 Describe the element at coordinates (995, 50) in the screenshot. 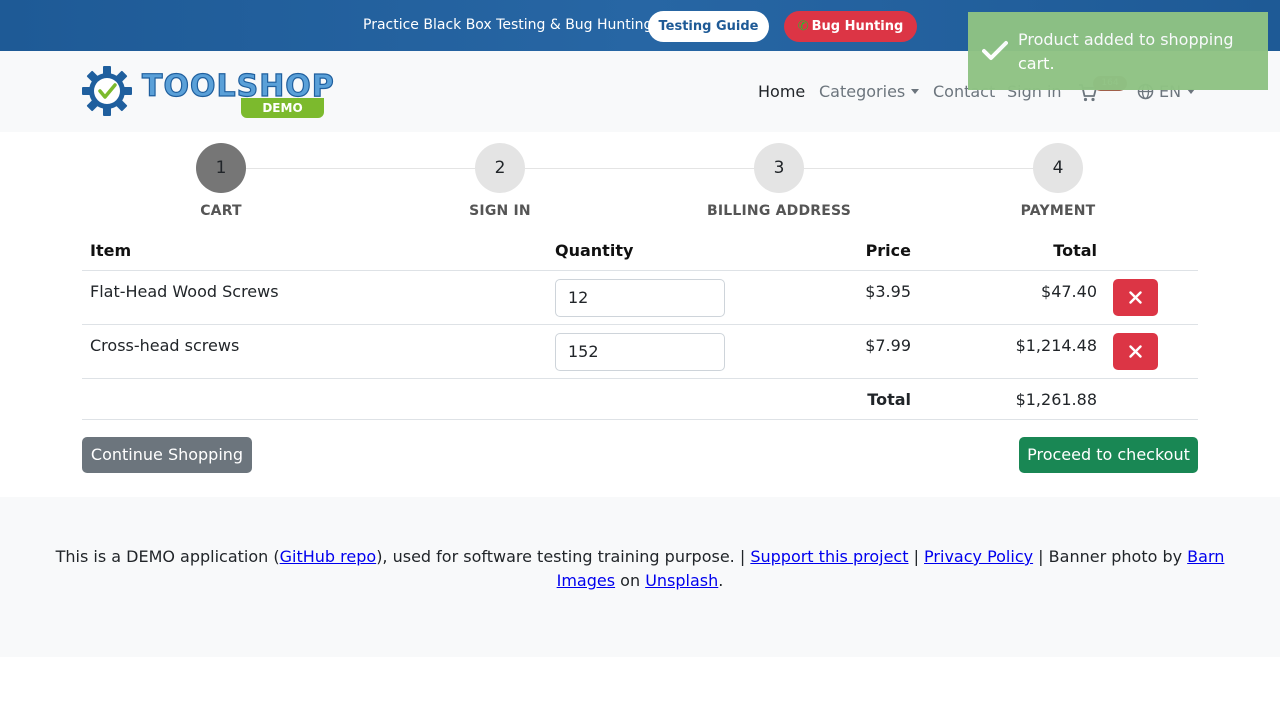

I see `checkmark-icon` at that location.